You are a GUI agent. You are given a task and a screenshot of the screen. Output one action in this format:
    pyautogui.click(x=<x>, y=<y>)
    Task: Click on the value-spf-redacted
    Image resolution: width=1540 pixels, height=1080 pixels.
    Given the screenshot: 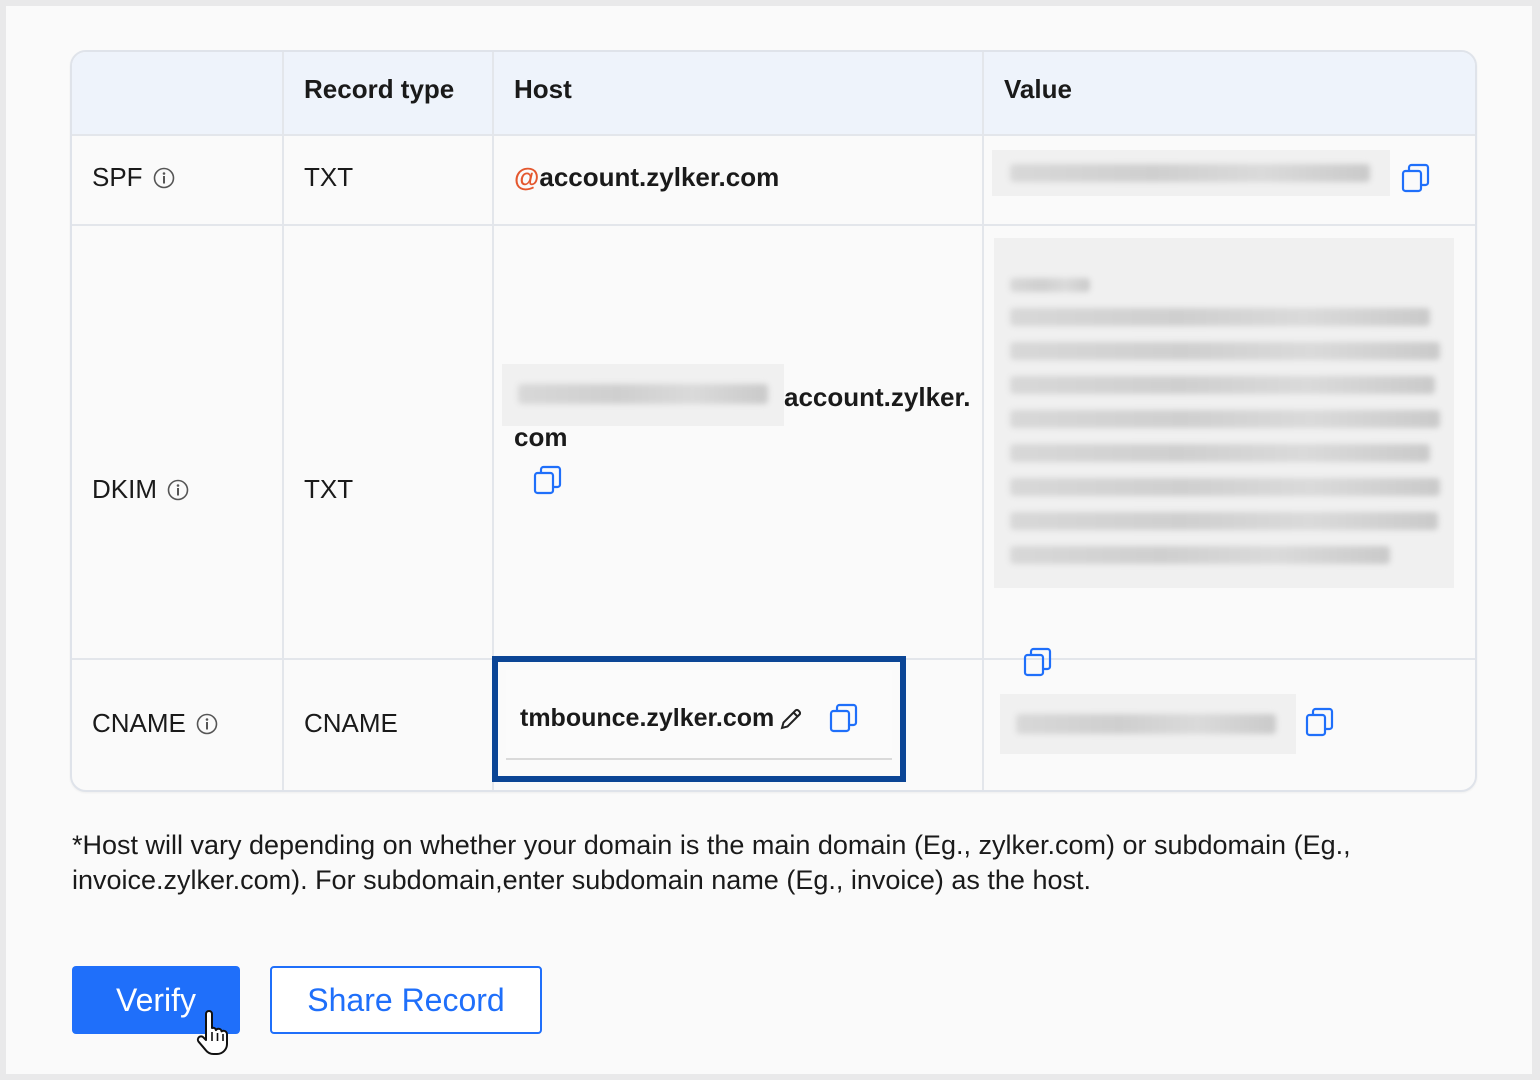 What is the action you would take?
    pyautogui.click(x=1191, y=173)
    